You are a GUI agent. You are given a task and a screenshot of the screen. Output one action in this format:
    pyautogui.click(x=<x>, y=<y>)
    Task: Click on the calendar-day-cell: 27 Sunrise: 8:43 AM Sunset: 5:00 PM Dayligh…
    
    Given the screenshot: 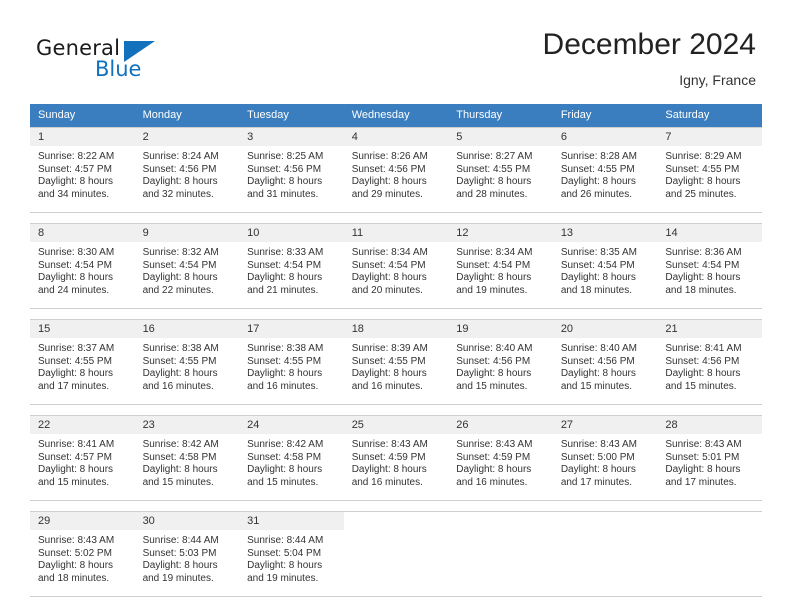 What is the action you would take?
    pyautogui.click(x=605, y=458)
    